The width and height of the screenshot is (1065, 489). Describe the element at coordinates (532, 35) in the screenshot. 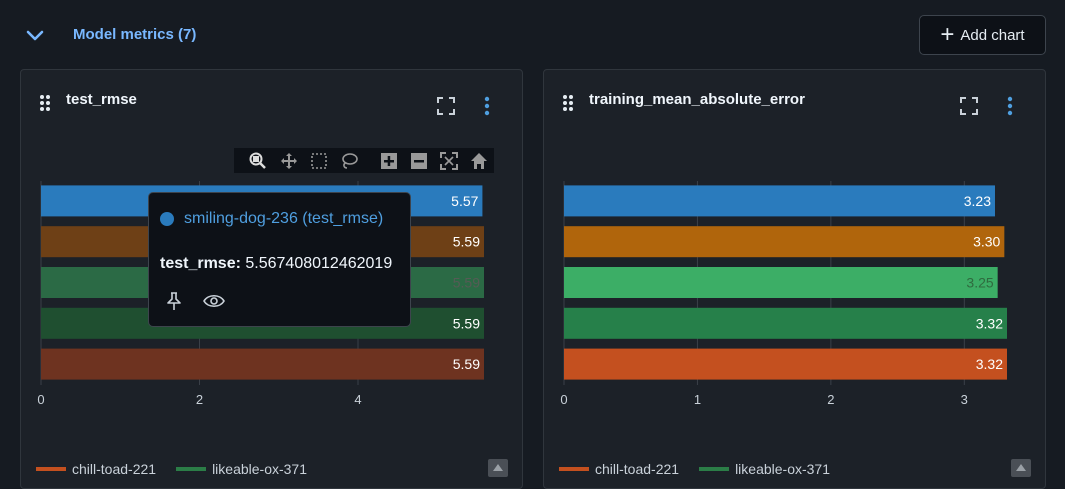

I see `section-header: Model metrics (7) + Add chart` at that location.